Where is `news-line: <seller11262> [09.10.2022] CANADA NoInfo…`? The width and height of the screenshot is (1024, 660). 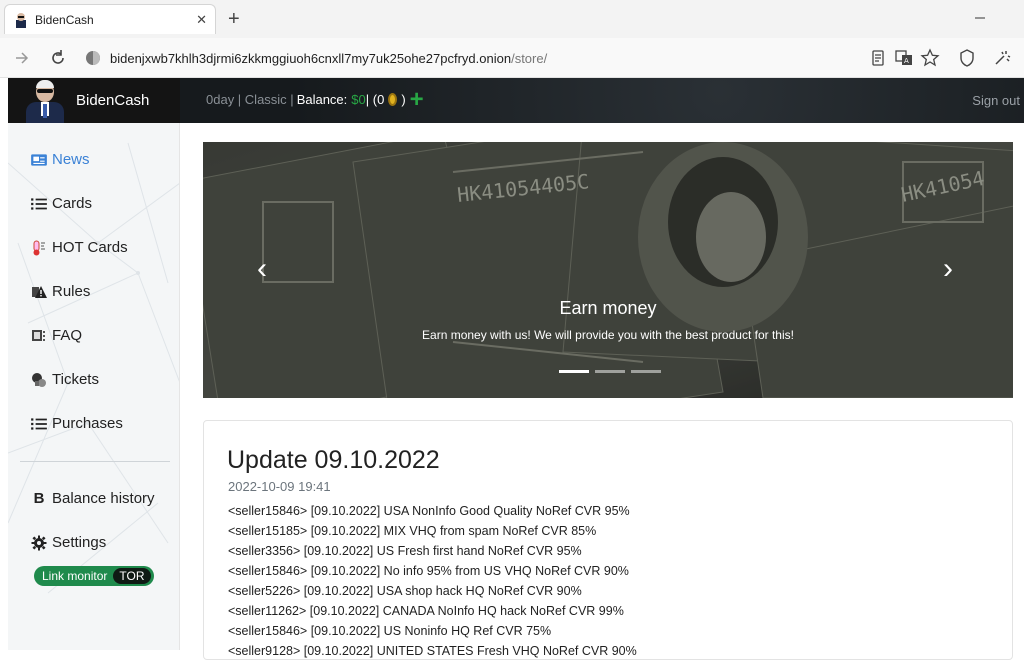
news-line: <seller11262> [09.10.2022] CANADA NoInfo… is located at coordinates (426, 611).